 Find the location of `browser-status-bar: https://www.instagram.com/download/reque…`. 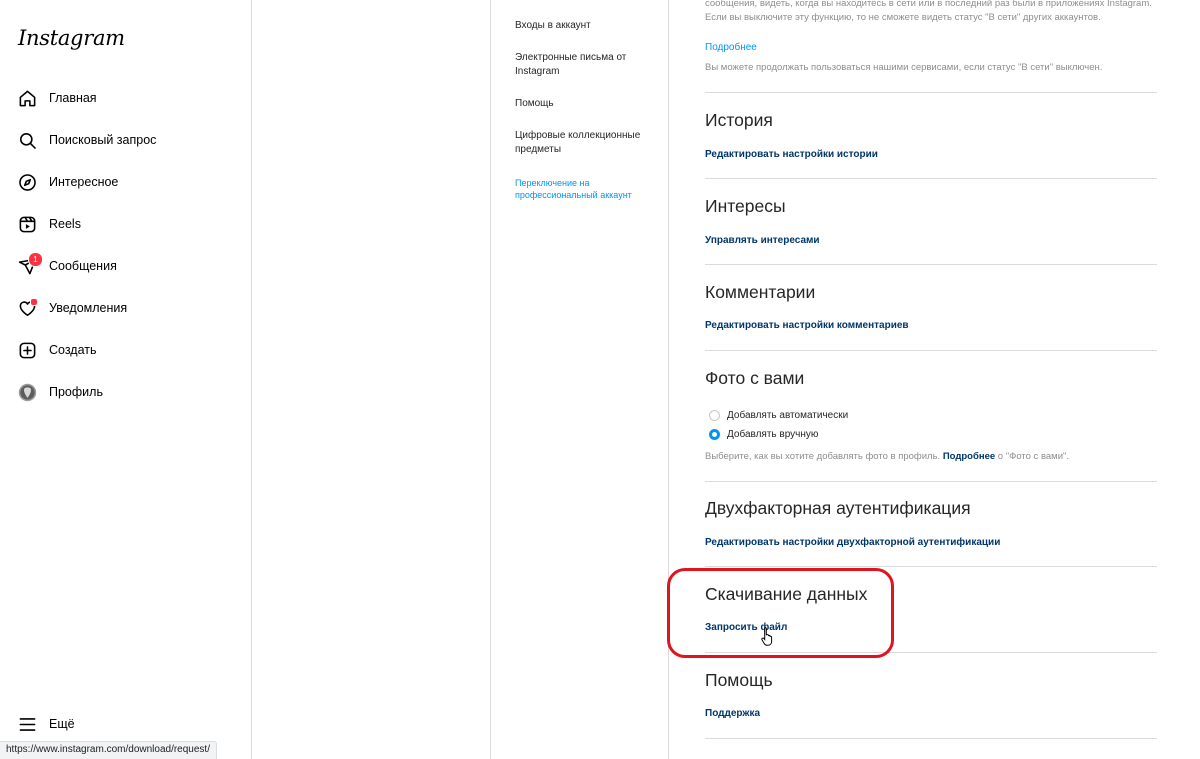

browser-status-bar: https://www.instagram.com/download/reque… is located at coordinates (108, 750).